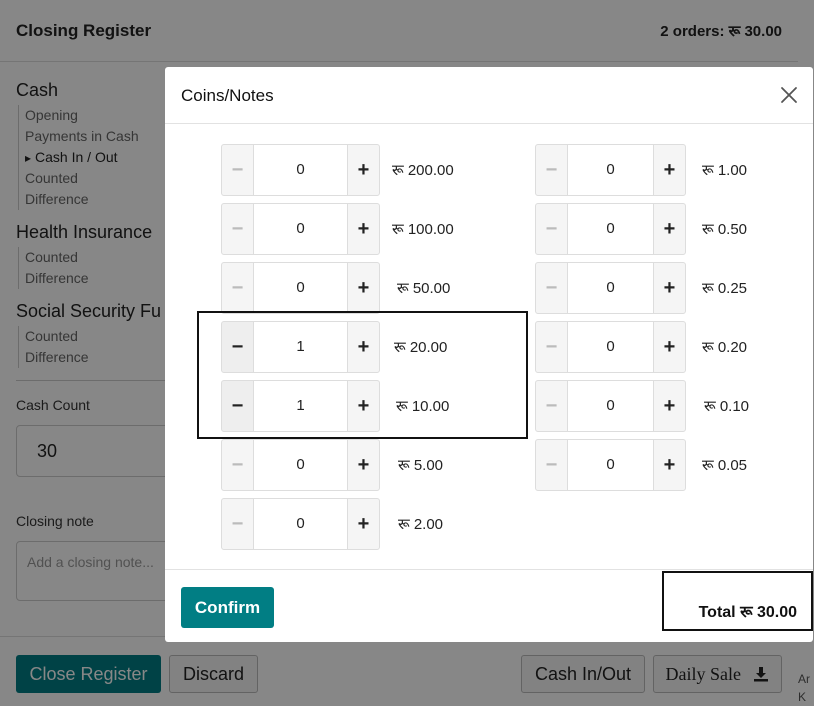  I want to click on denomination-row: − 1 + रू 10.00, so click(335, 406).